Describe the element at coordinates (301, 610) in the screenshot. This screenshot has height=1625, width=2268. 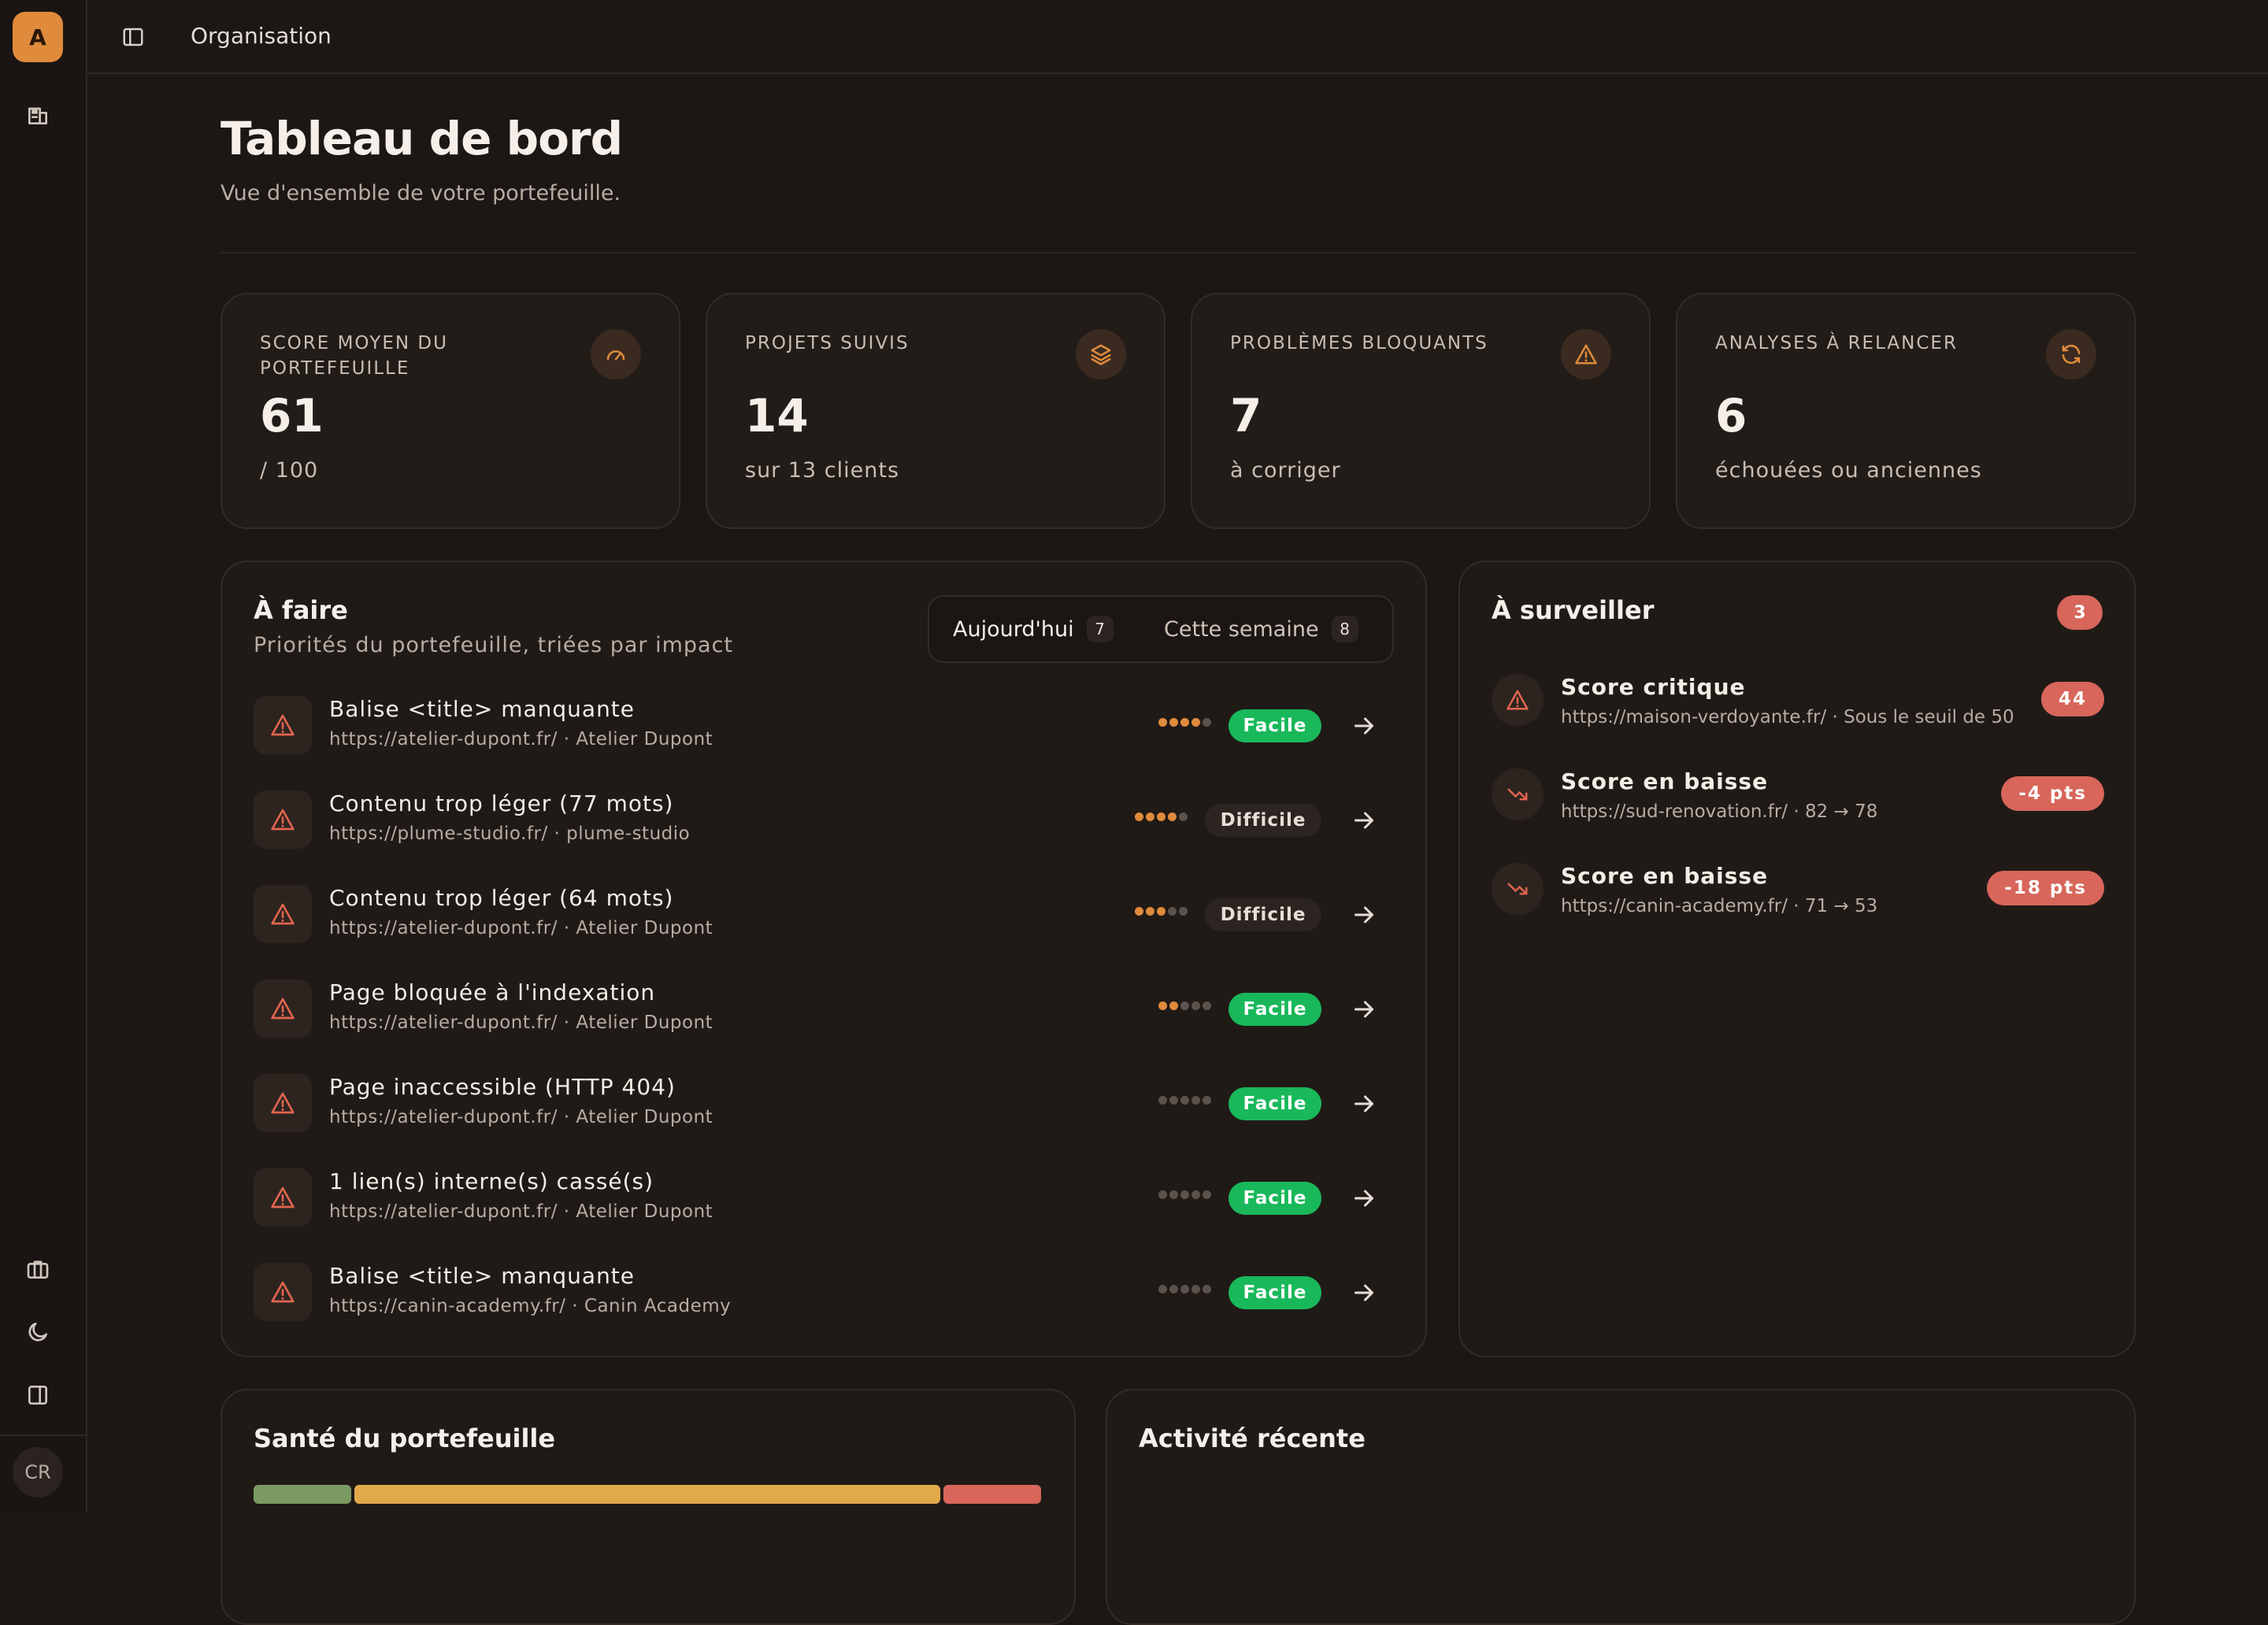
I see `todo-title: À faire` at that location.